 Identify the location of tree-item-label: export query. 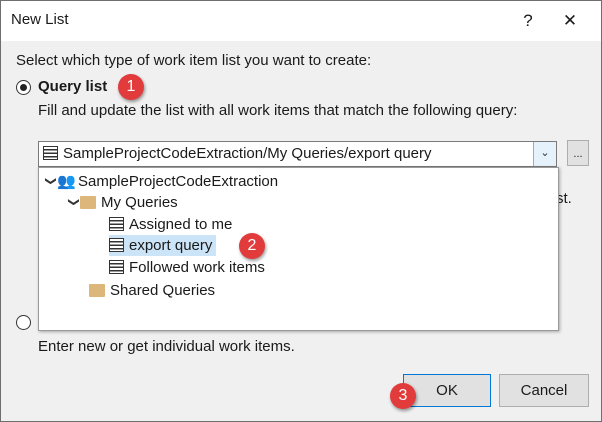
(171, 245).